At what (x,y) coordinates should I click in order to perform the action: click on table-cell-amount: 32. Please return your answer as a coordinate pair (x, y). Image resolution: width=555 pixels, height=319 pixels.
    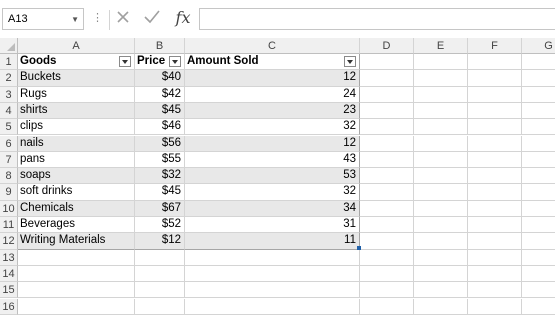
    Looking at the image, I should click on (272, 127).